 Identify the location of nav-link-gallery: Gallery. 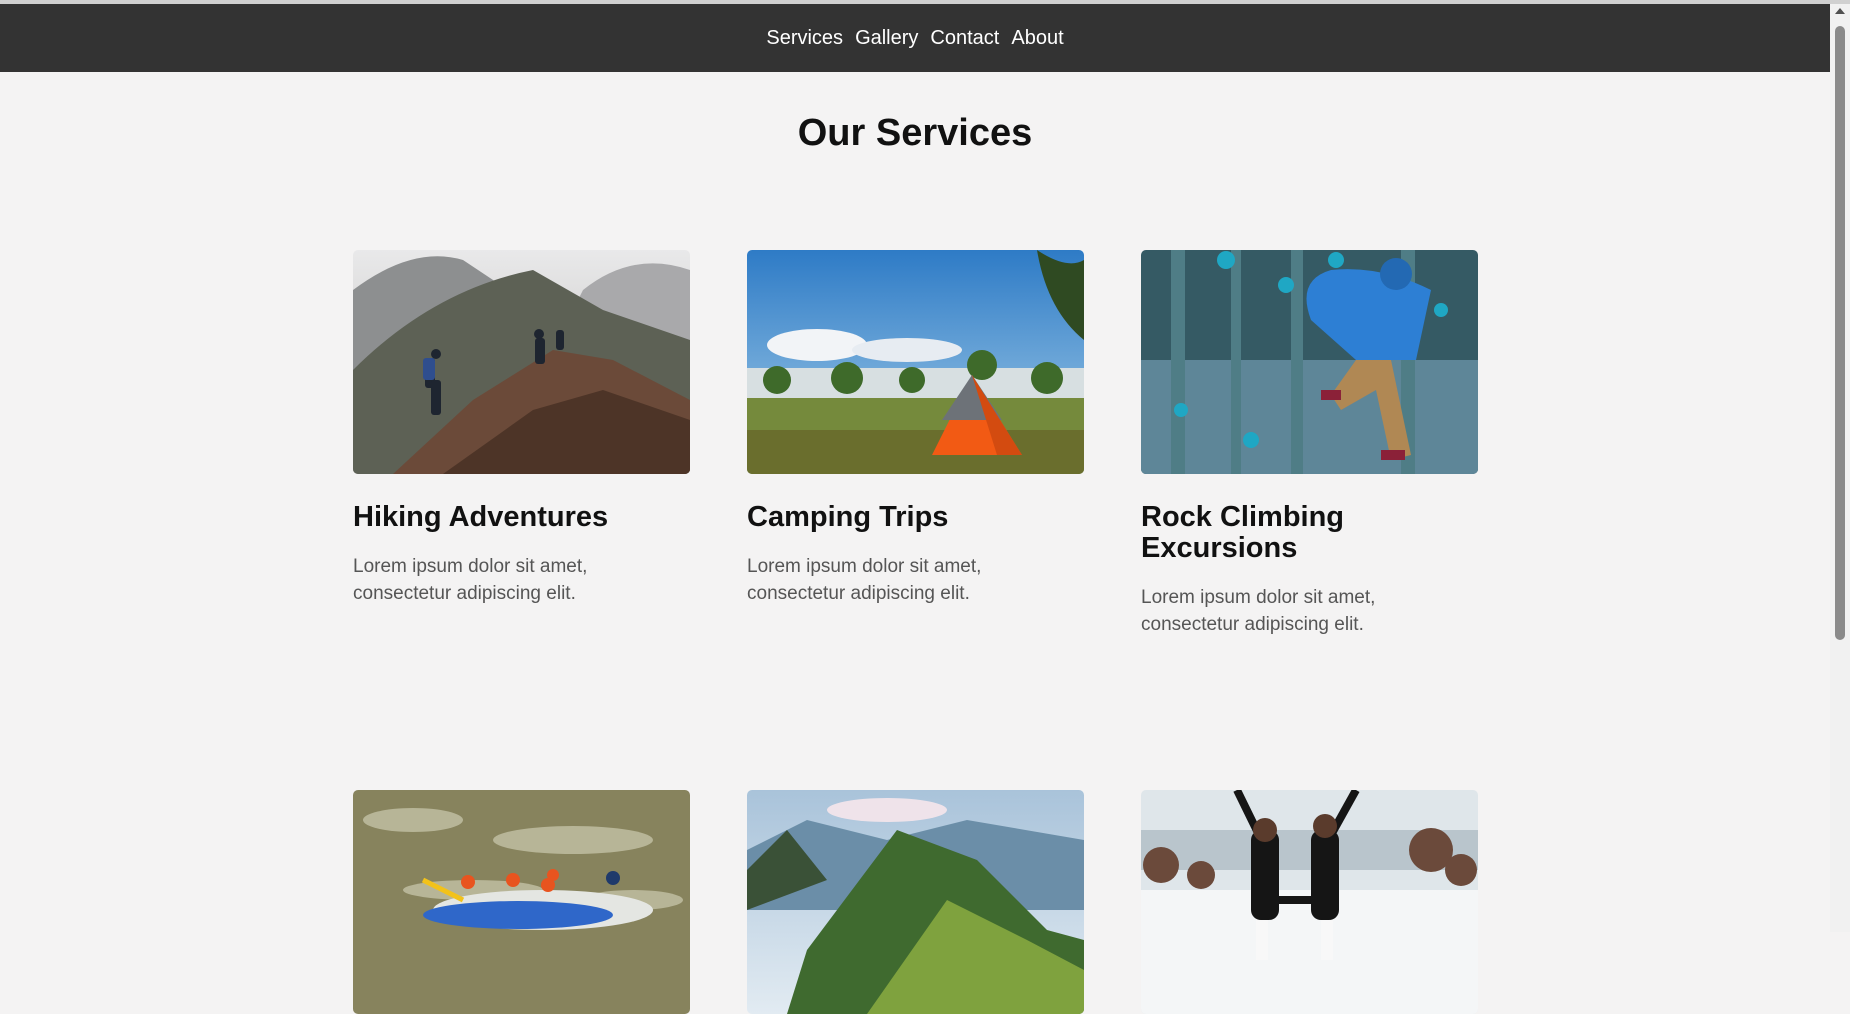
(886, 38).